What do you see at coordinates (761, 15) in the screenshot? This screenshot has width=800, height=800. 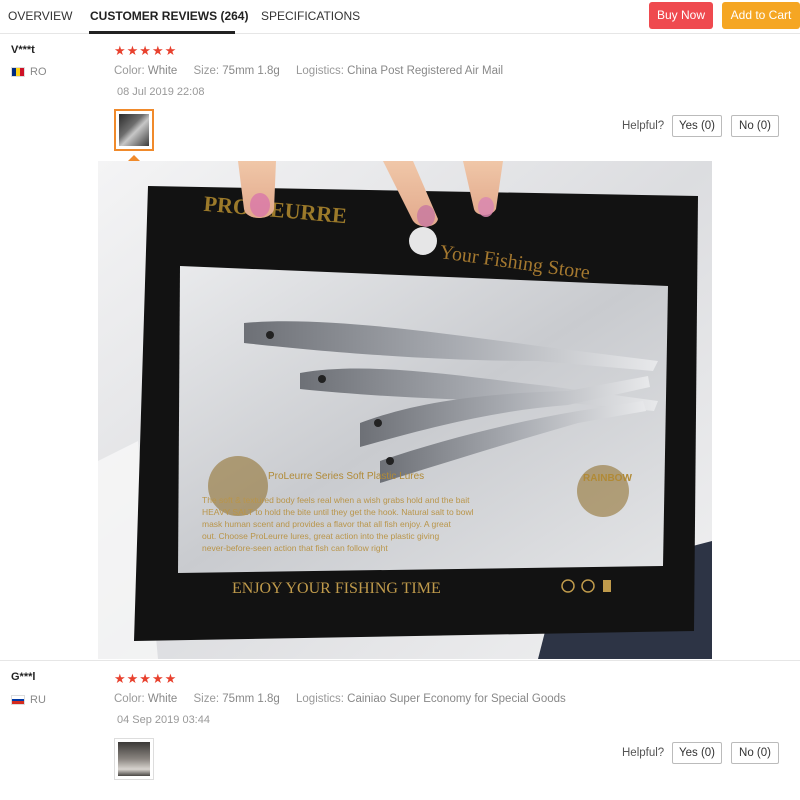 I see `add-to-cart-button: Add to Cart` at bounding box center [761, 15].